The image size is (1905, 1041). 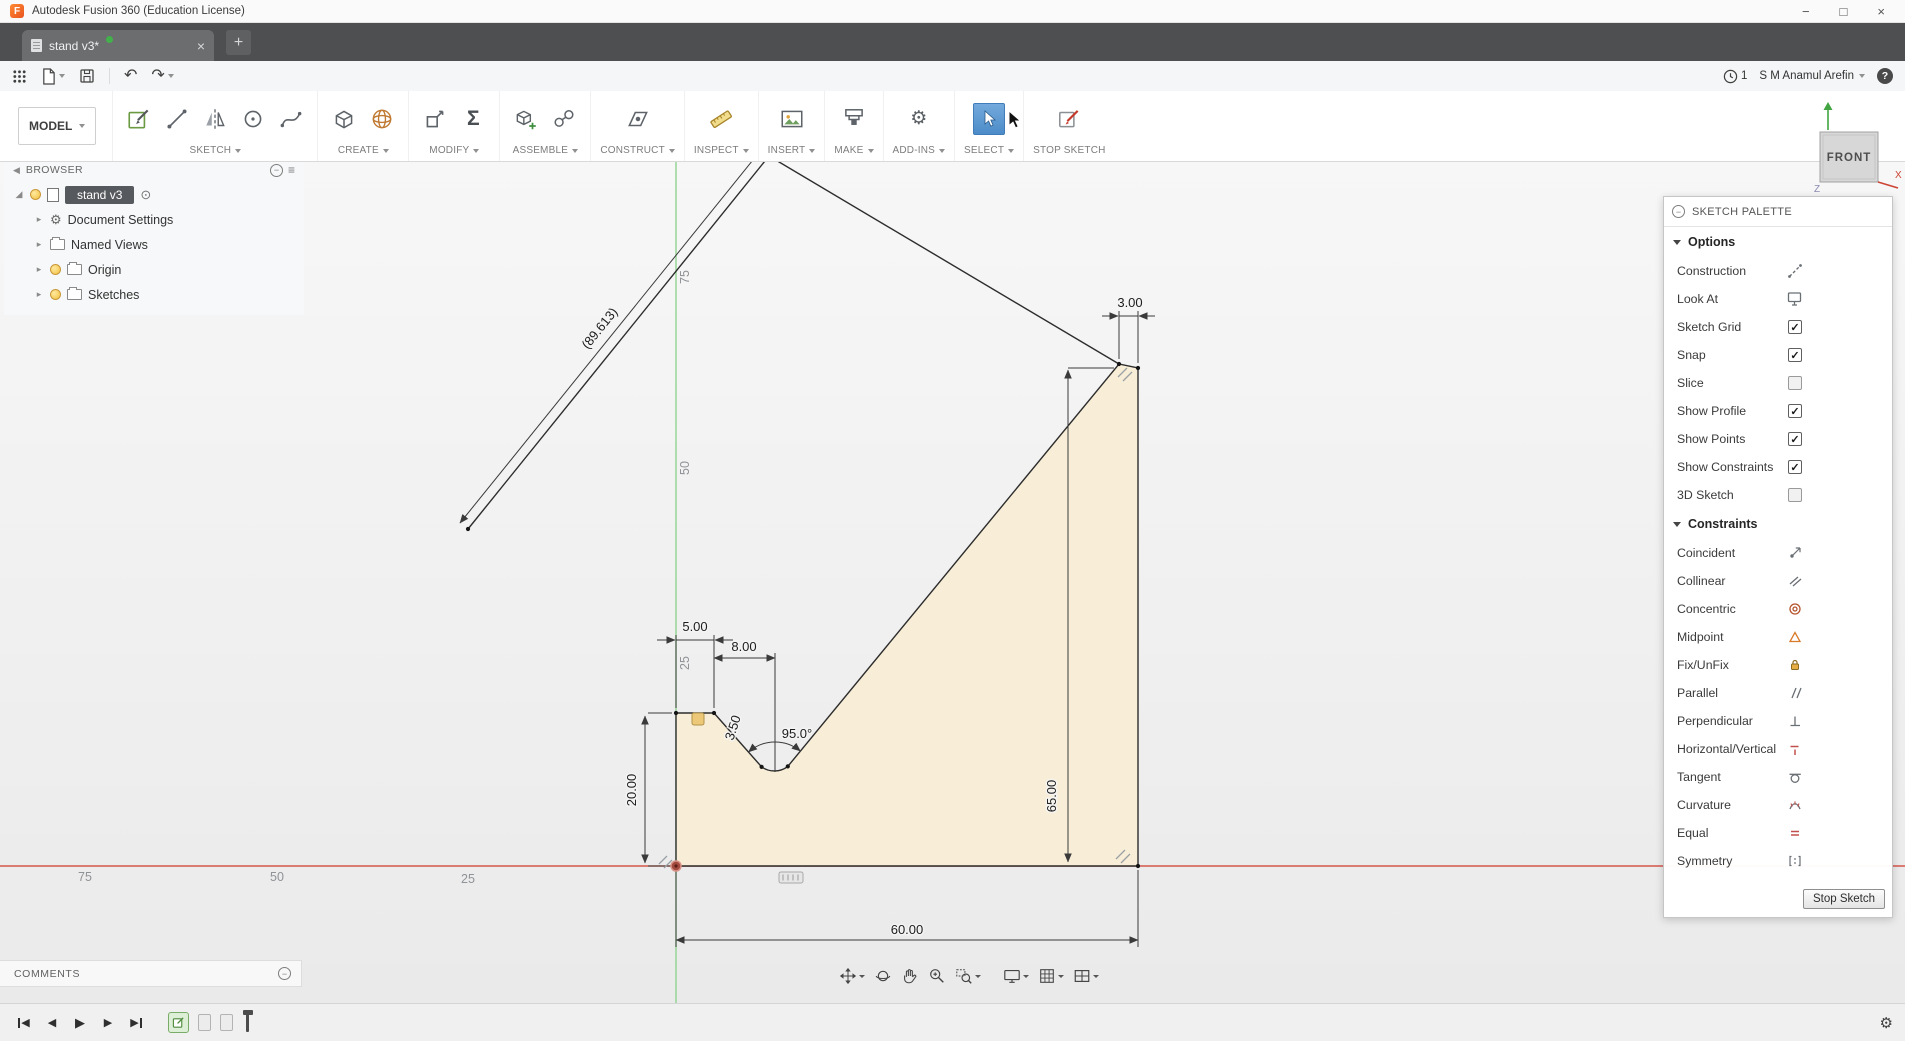 What do you see at coordinates (201, 46) in the screenshot?
I see `tab-close-icon: ×` at bounding box center [201, 46].